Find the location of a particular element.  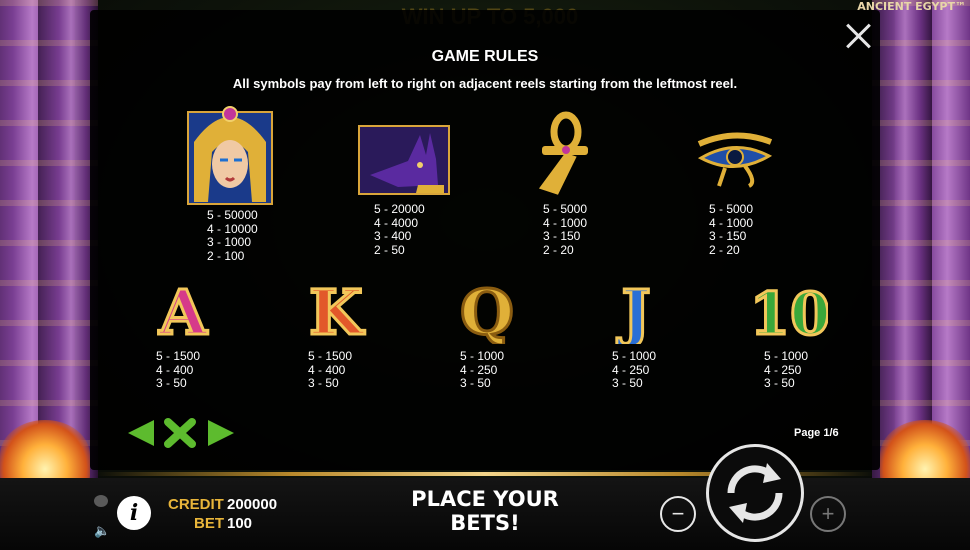

letter-k-symbol-icon: K is located at coordinates (337, 311).